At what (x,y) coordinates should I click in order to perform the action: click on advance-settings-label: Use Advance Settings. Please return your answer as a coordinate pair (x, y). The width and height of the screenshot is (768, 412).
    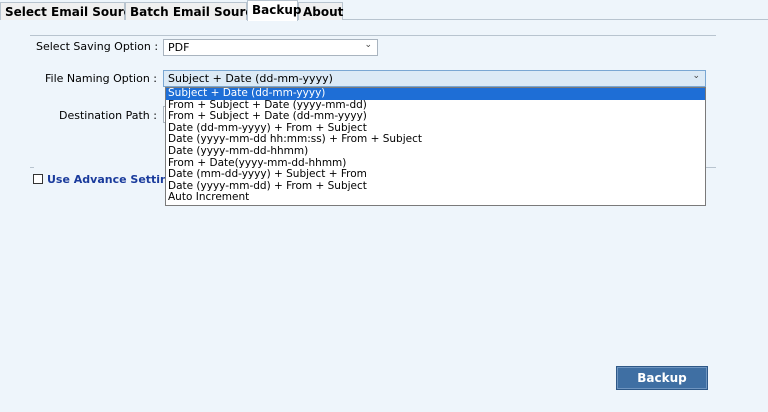
    Looking at the image, I should click on (115, 179).